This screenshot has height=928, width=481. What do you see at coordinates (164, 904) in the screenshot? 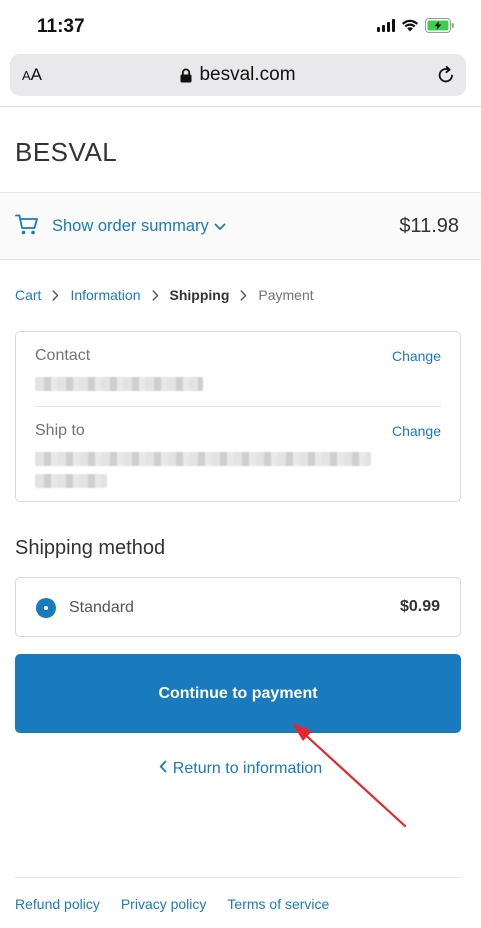
I see `privacy-policy-link: Privacy policy` at bounding box center [164, 904].